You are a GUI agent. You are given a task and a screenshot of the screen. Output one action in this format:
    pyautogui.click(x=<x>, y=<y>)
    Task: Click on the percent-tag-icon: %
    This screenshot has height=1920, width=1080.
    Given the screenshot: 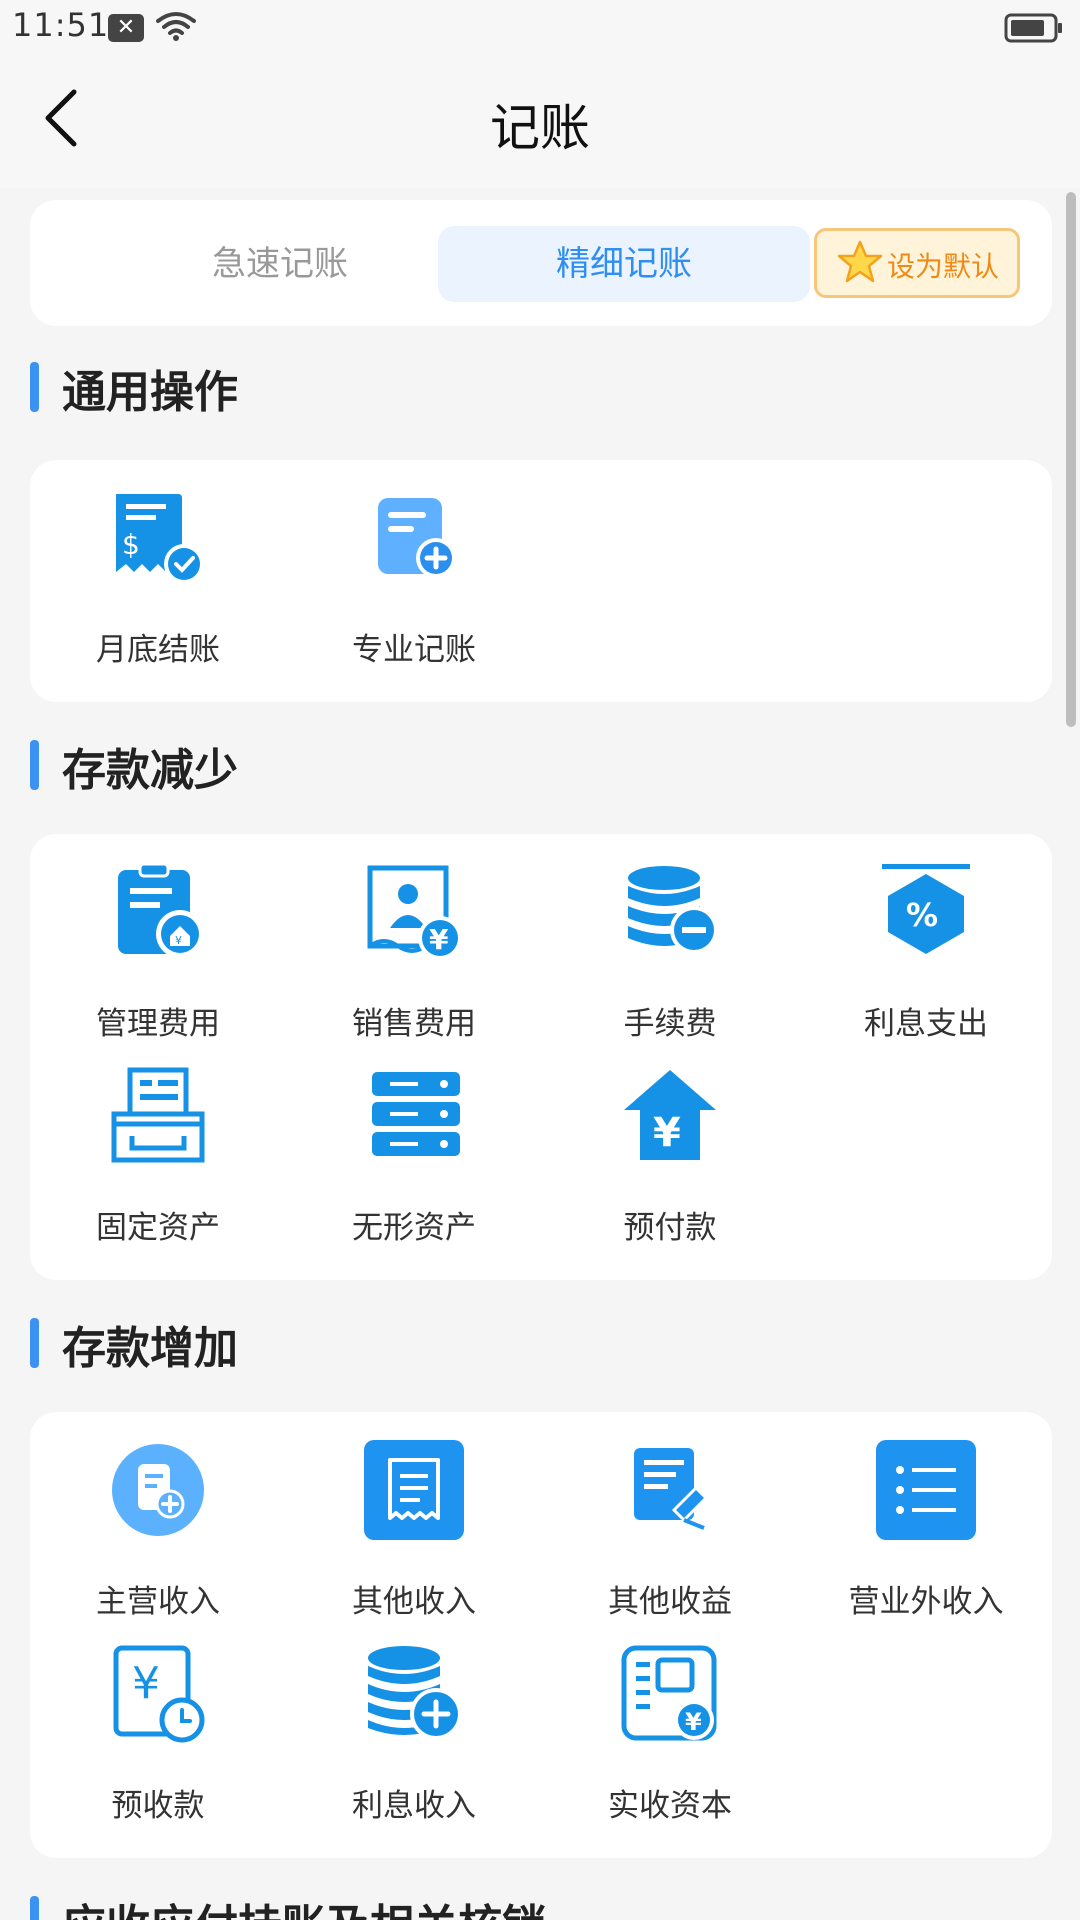 What is the action you would take?
    pyautogui.click(x=926, y=909)
    